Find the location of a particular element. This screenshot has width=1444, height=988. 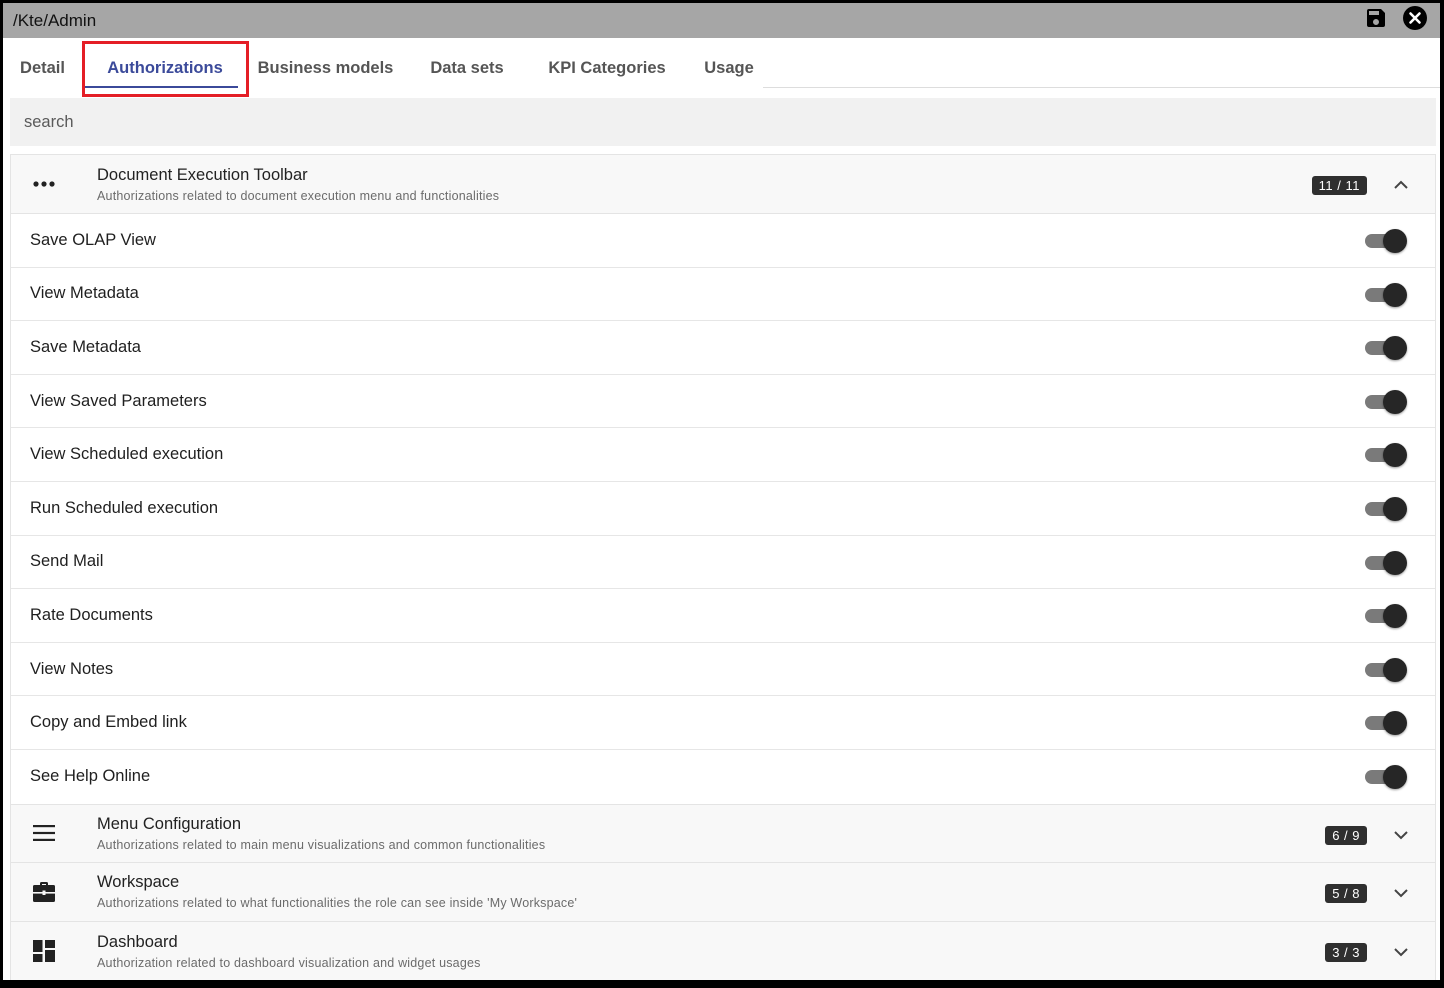

title-bar: /Kte/Admin is located at coordinates (721, 20).